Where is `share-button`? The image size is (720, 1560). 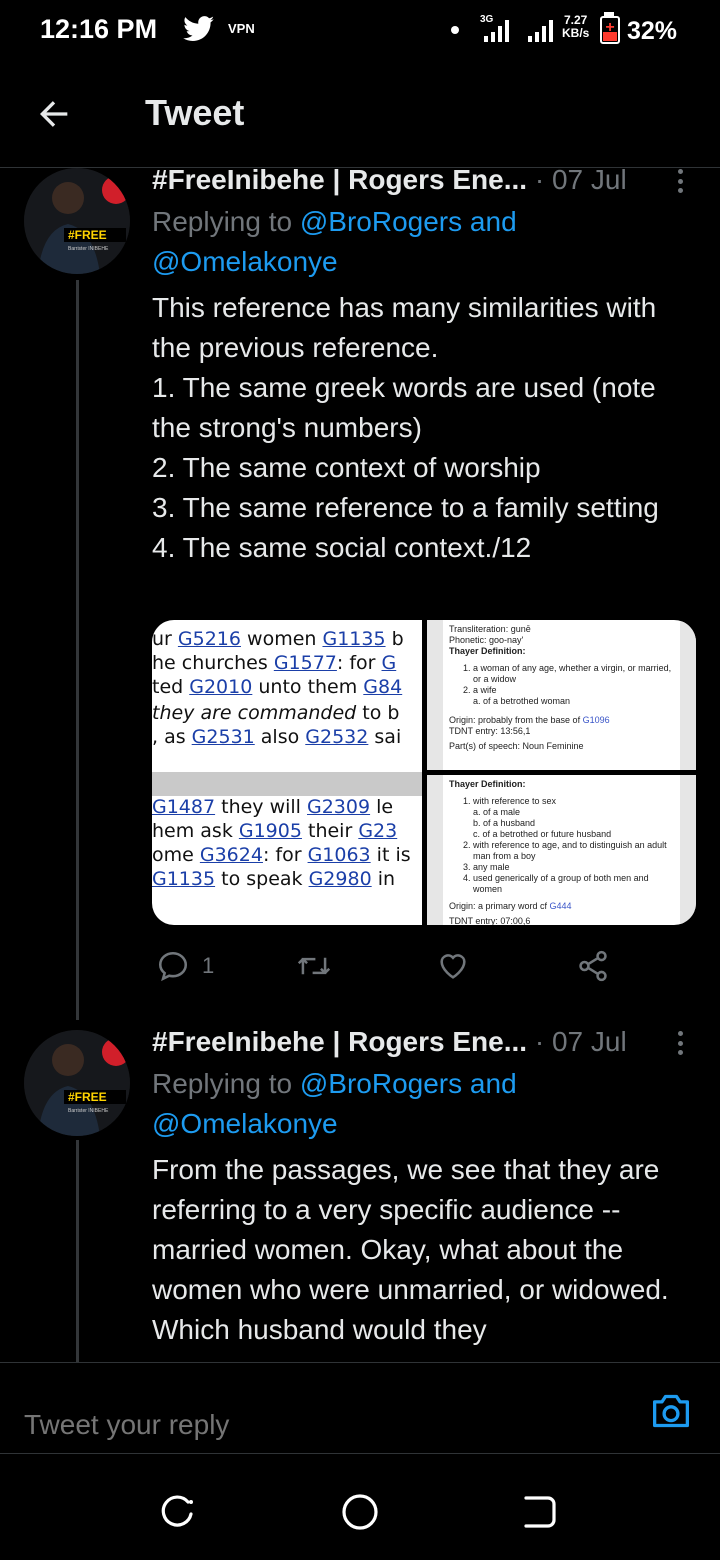
share-button is located at coordinates (593, 966).